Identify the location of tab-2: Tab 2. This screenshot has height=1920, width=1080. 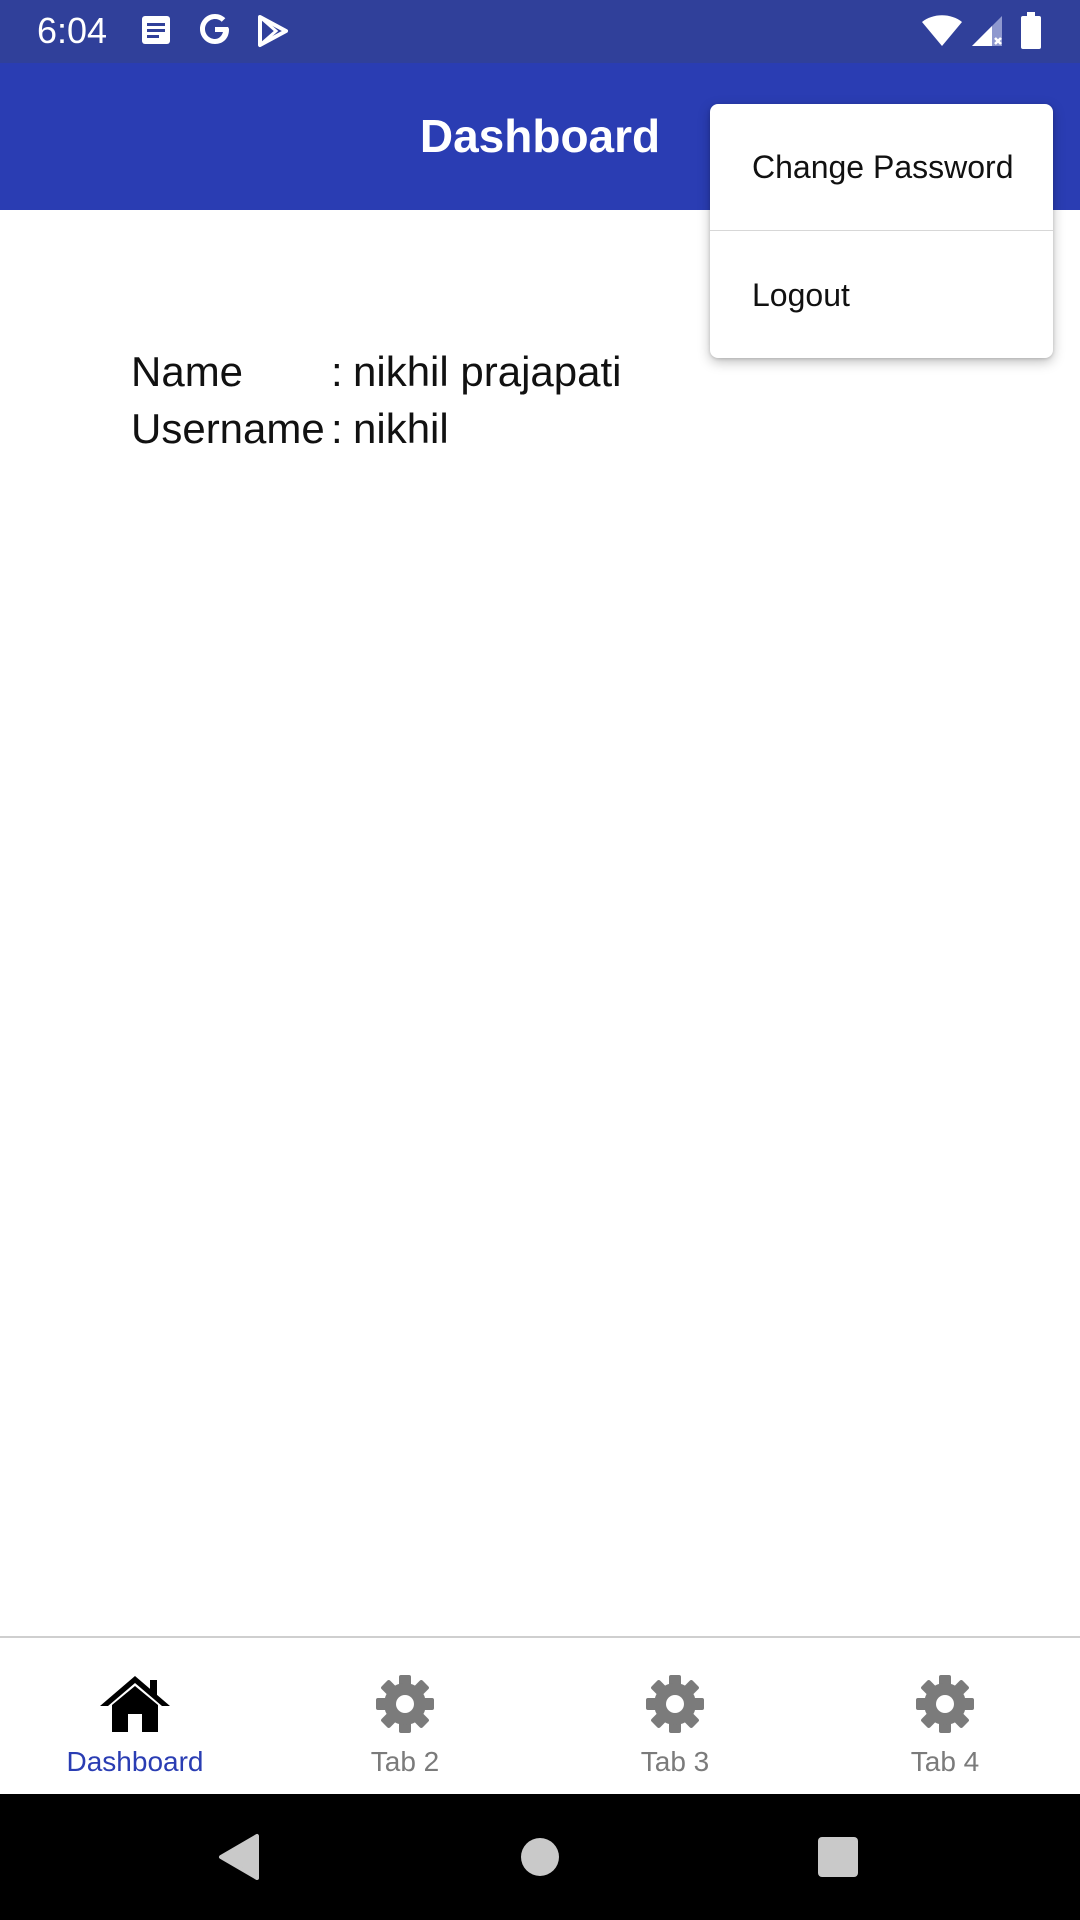
(405, 1716).